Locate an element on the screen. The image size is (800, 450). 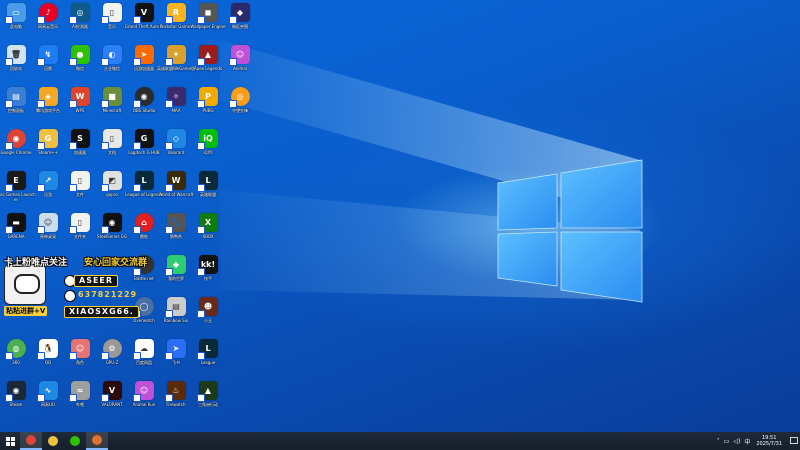
steam-plus-taskbar-button is located at coordinates (53, 441).